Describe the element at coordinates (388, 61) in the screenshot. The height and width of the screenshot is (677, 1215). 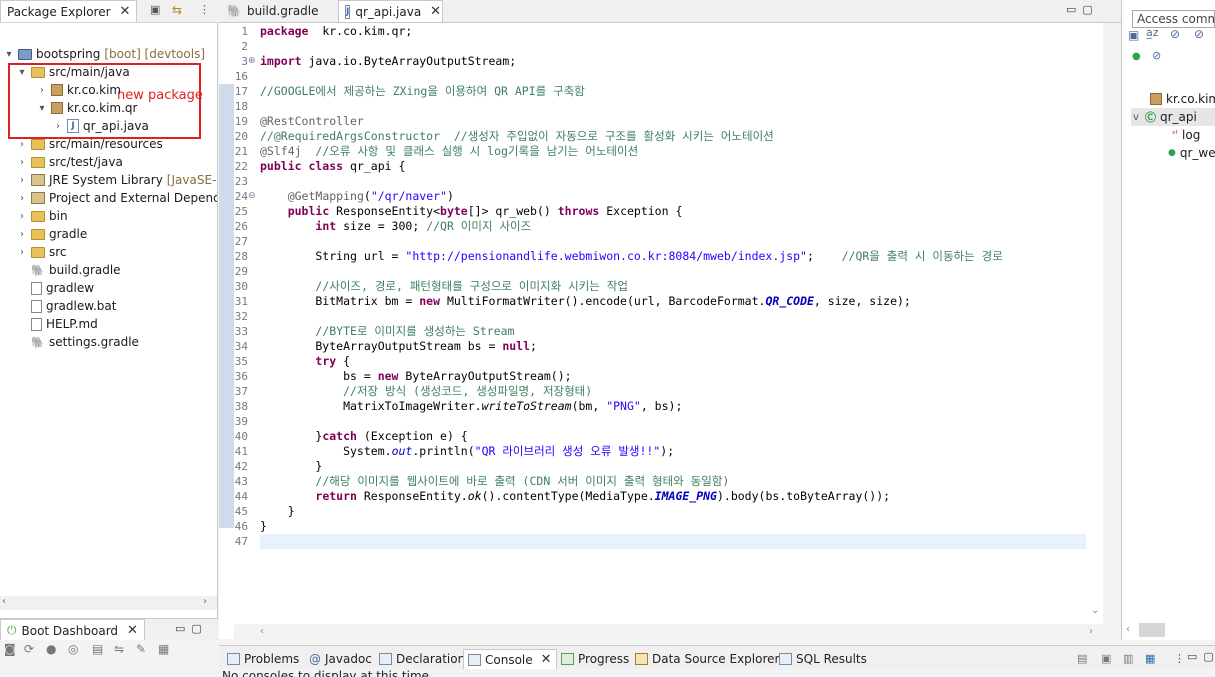
I see `code-line: import java.io.ByteArrayOutputStream;` at that location.